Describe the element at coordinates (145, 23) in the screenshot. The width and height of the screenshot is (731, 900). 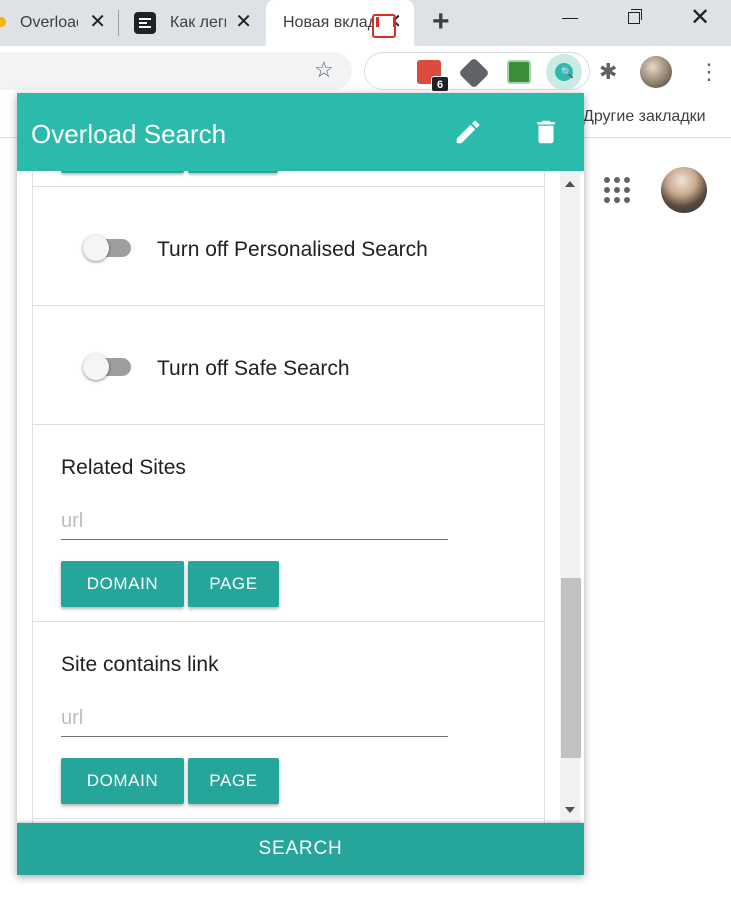
I see `document-icon` at that location.